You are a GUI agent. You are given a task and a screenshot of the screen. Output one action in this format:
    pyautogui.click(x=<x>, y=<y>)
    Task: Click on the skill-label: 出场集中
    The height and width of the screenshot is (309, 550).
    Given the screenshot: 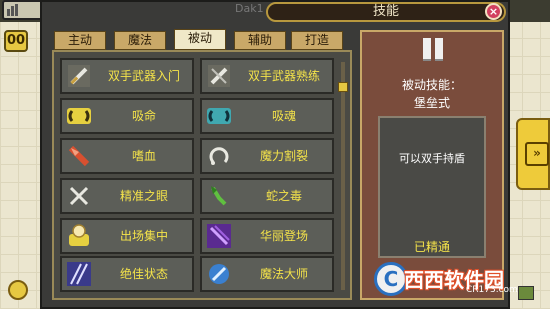 What is the action you would take?
    pyautogui.click(x=143, y=236)
    